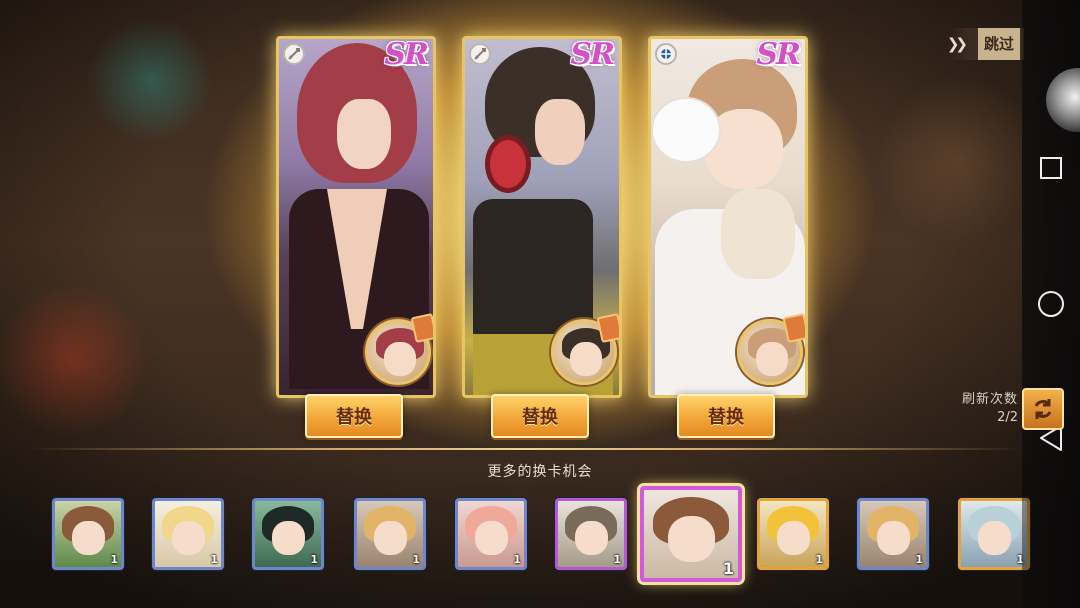 The height and width of the screenshot is (608, 1080). I want to click on refresh-icon, so click(1043, 409).